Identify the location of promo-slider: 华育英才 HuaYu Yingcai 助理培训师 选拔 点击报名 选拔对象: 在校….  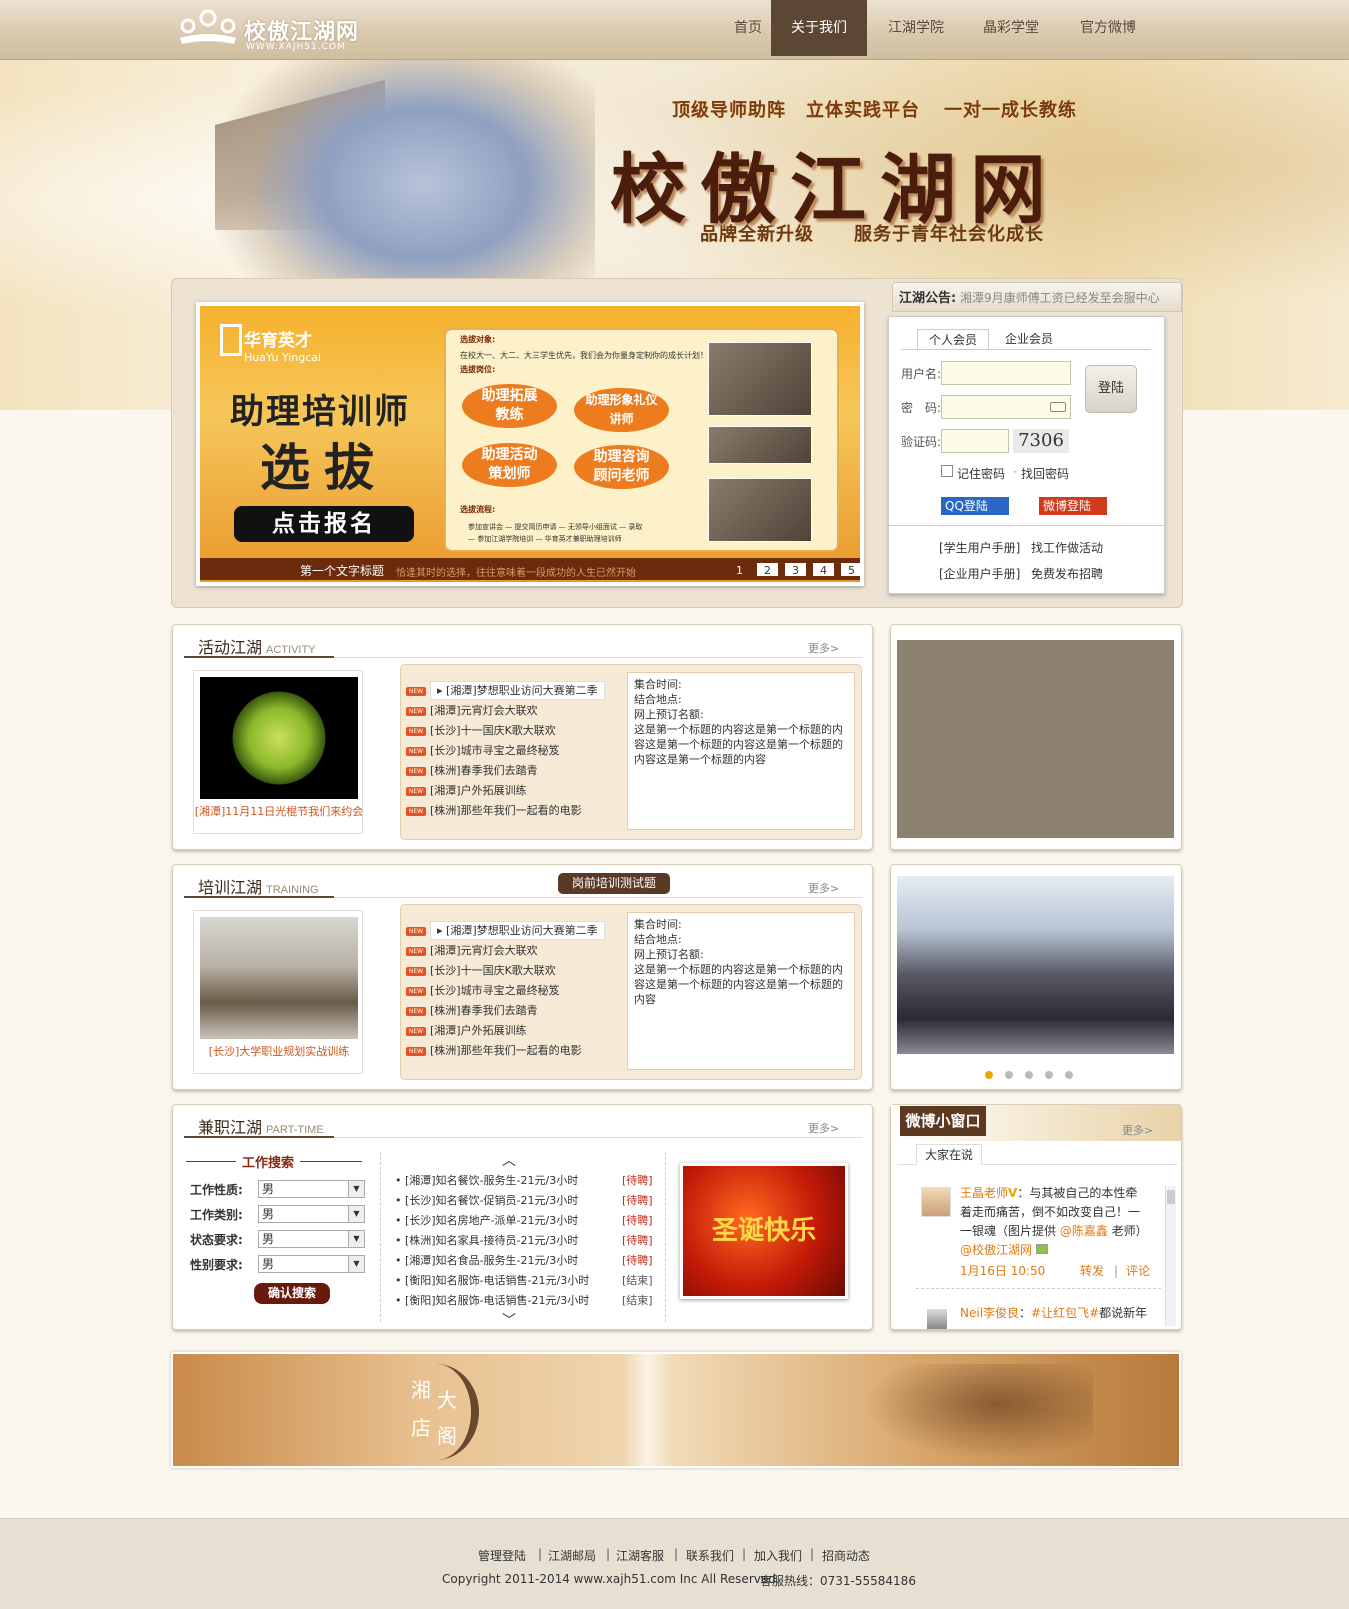
(530, 444).